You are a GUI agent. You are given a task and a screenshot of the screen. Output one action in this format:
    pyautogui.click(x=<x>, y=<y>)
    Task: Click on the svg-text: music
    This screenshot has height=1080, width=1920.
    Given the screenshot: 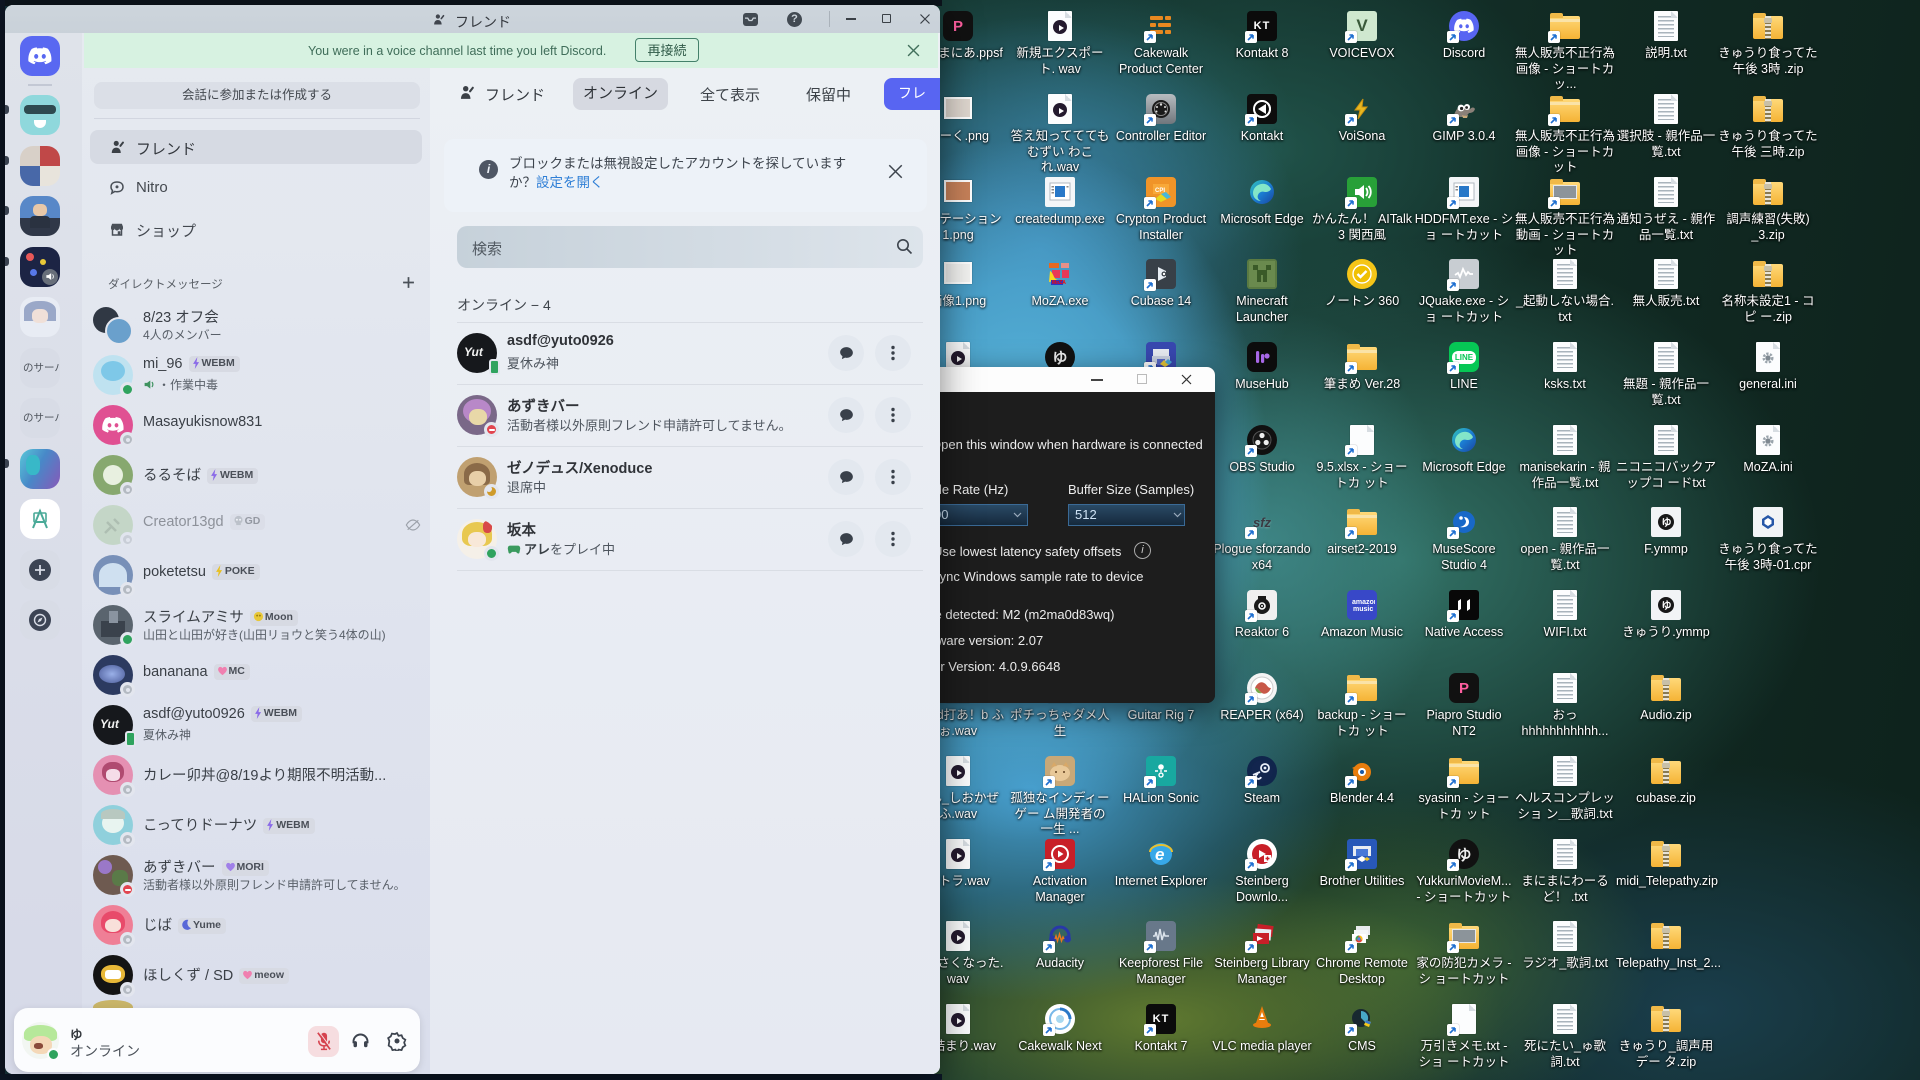 What is the action you would take?
    pyautogui.click(x=1363, y=609)
    